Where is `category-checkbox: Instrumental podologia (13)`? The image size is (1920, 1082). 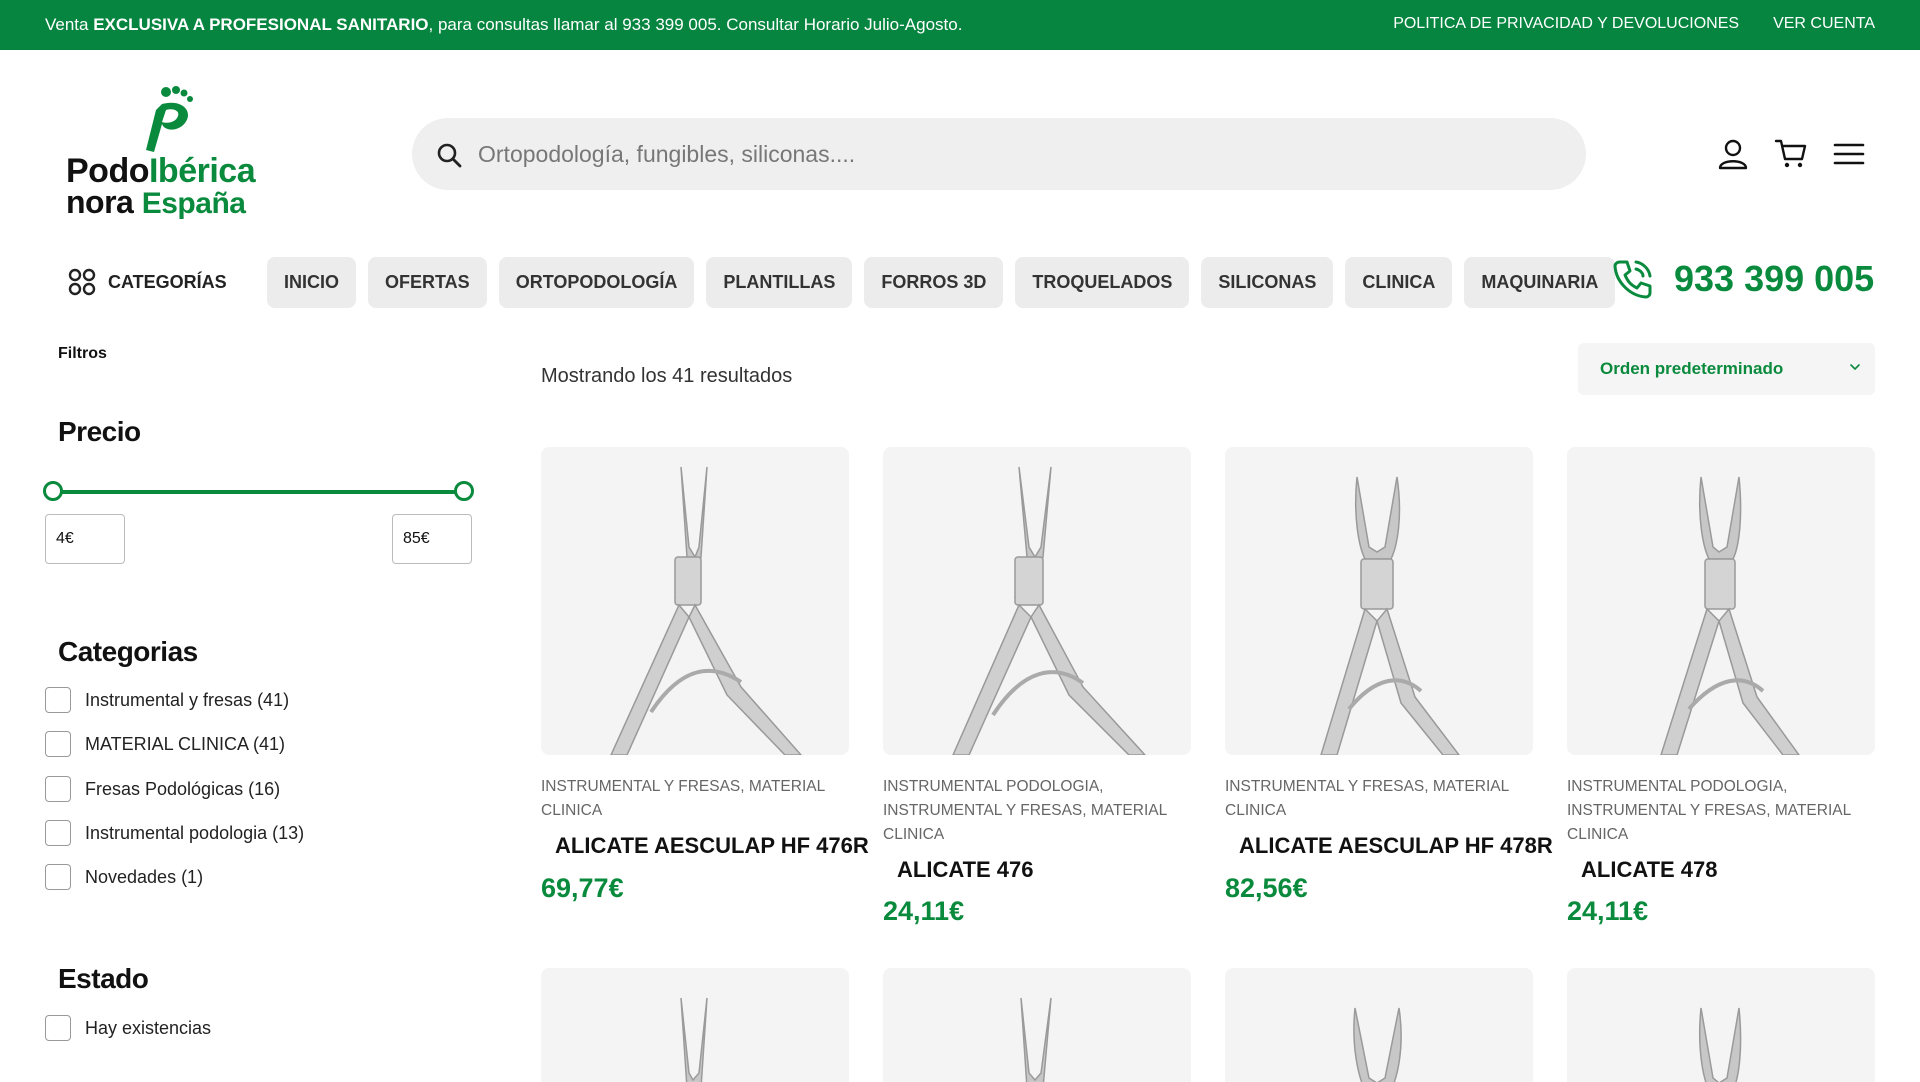
category-checkbox: Instrumental podologia (13) is located at coordinates (174, 833).